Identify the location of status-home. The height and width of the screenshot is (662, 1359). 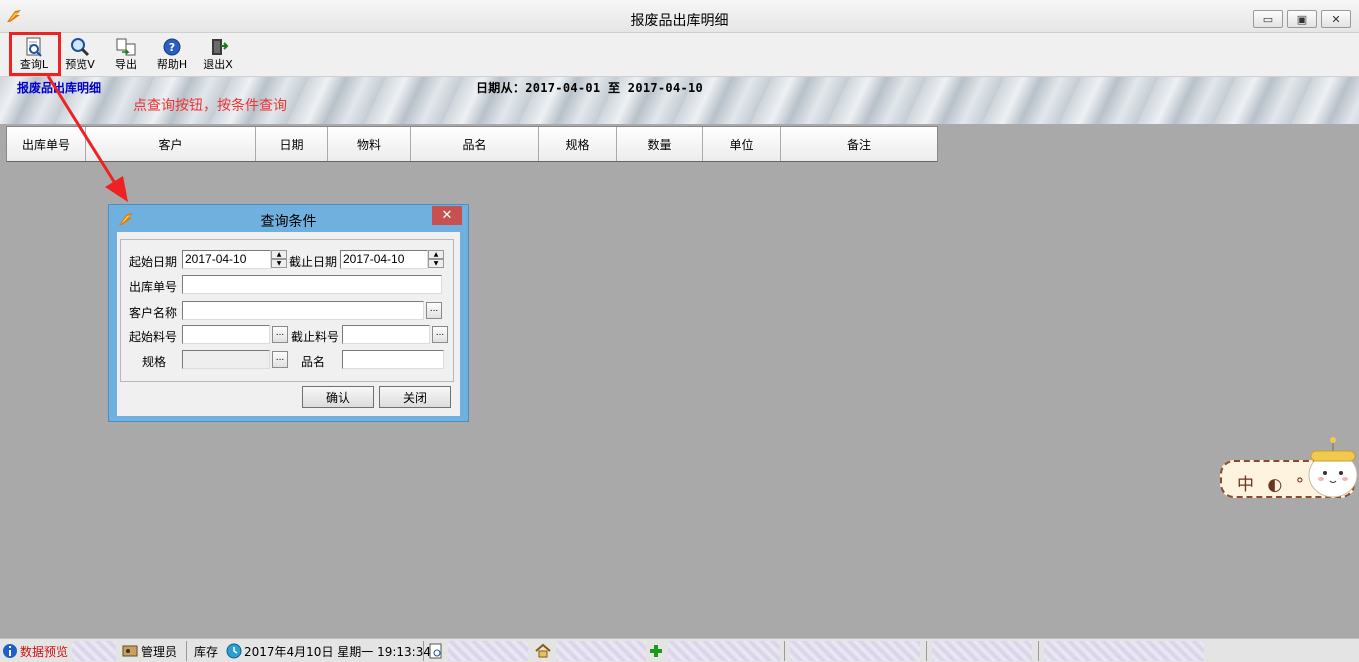
(543, 651).